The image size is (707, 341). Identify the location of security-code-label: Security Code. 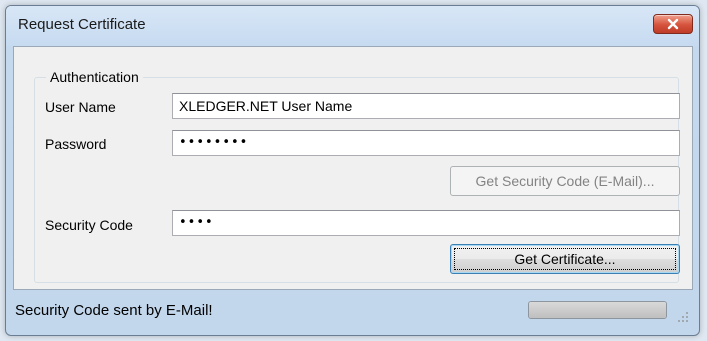
(89, 225).